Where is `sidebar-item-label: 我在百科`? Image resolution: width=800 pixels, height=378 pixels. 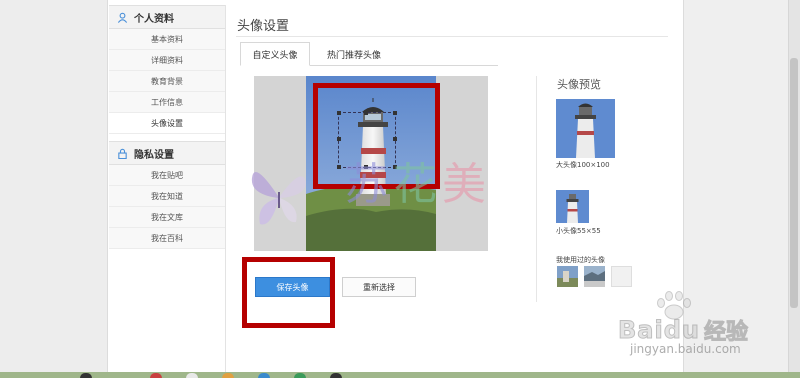 sidebar-item-label: 我在百科 is located at coordinates (167, 238).